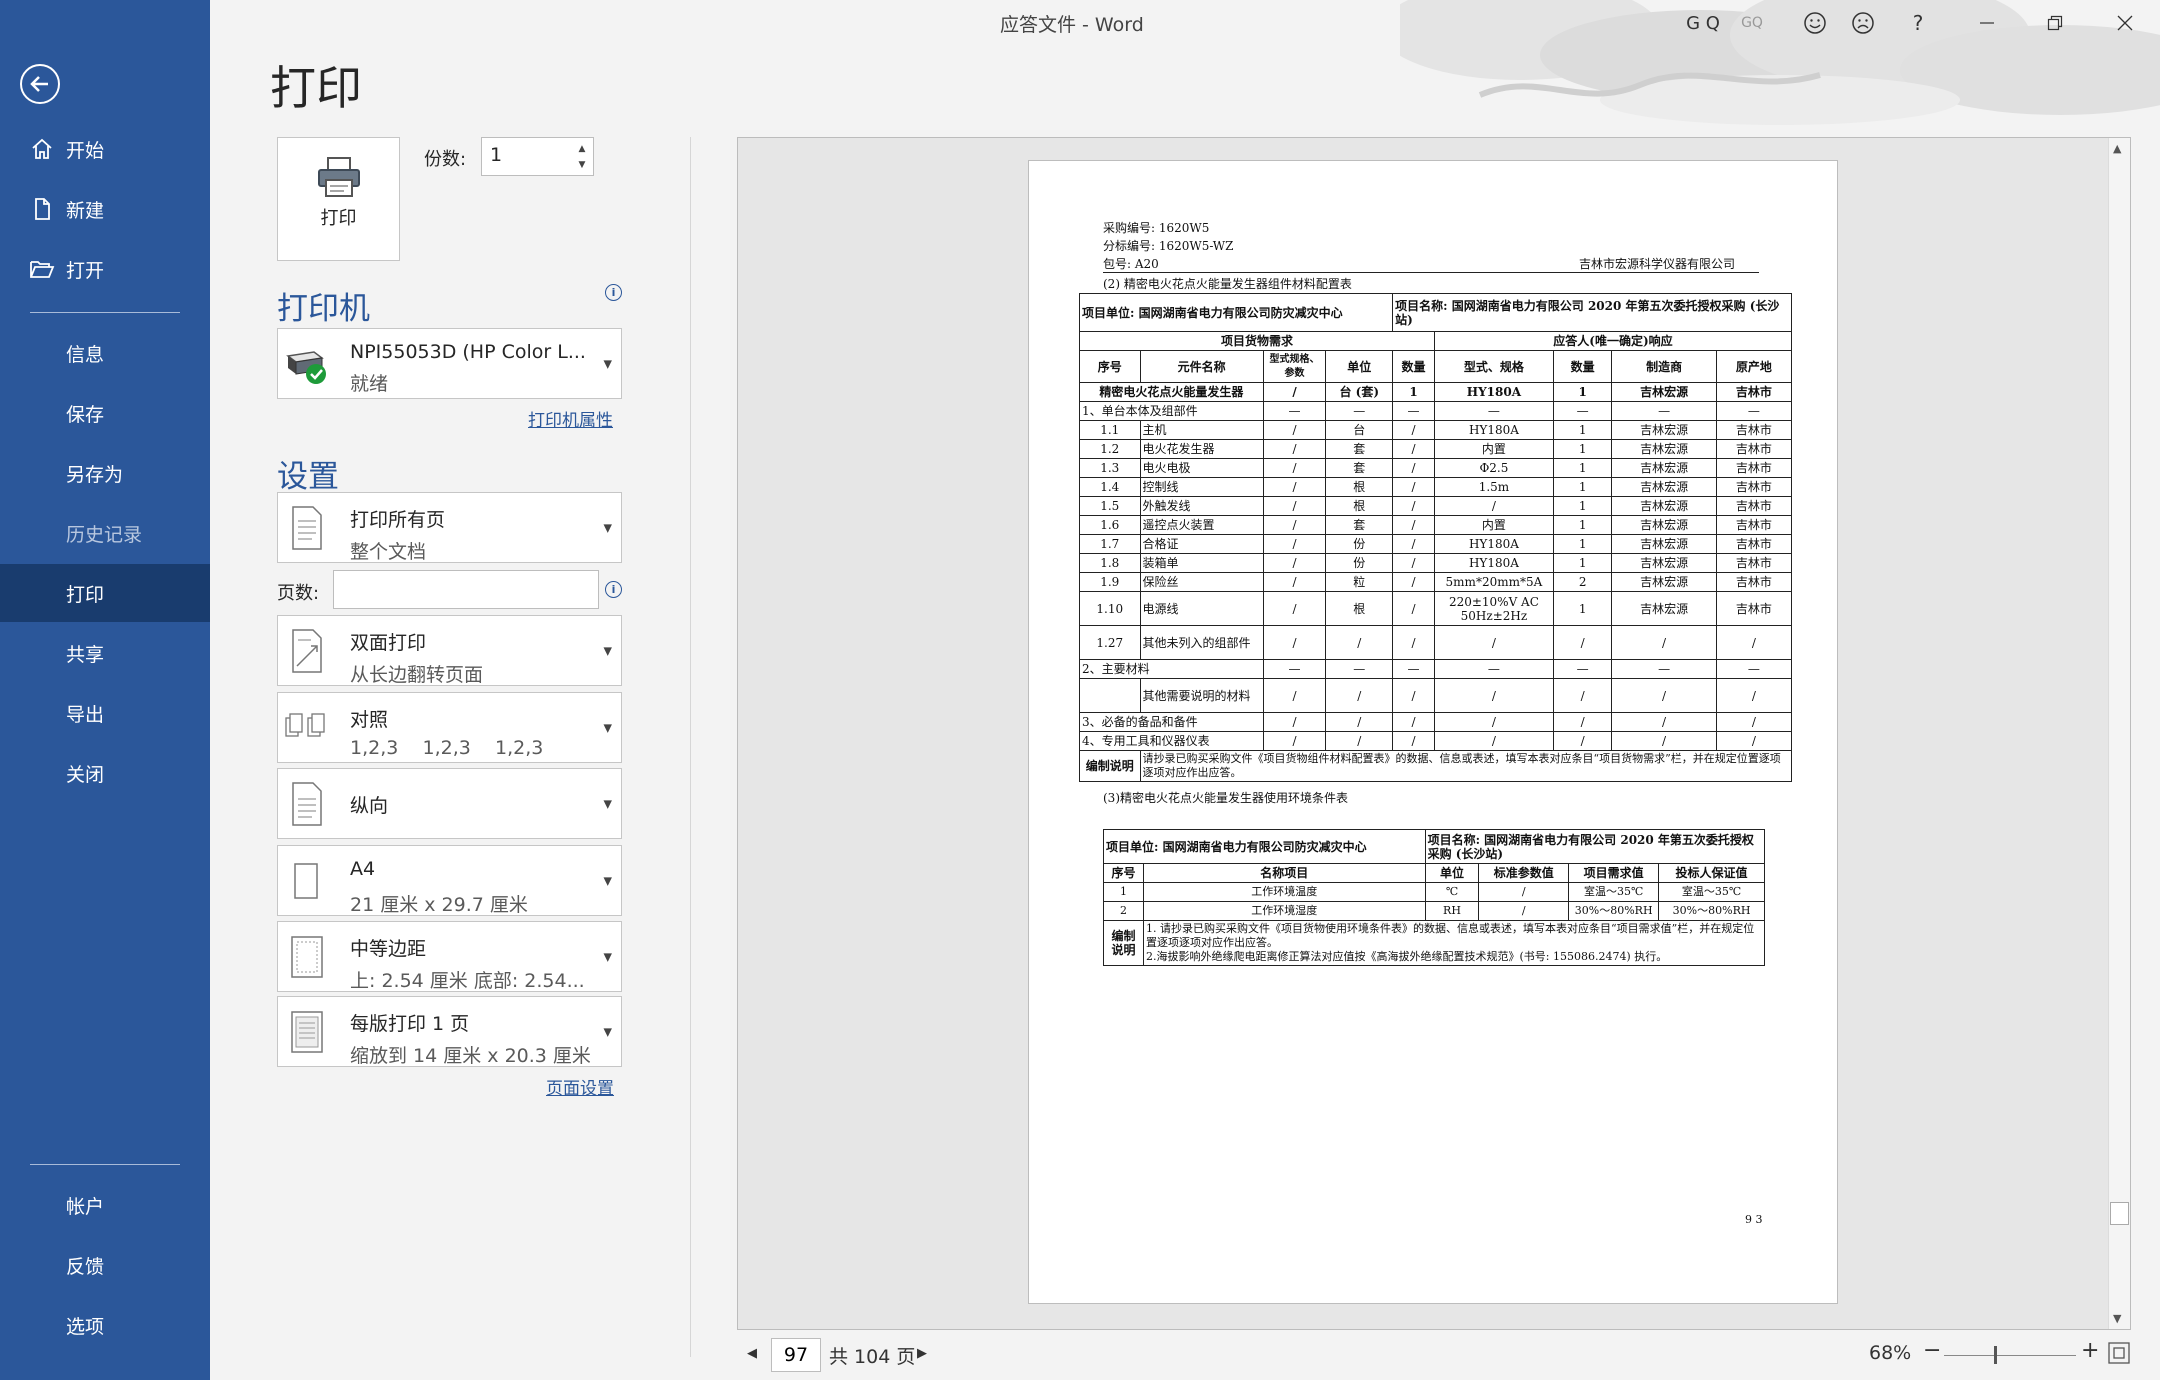 Image resolution: width=2160 pixels, height=1380 pixels. I want to click on zoom-in-icon: +, so click(2090, 1350).